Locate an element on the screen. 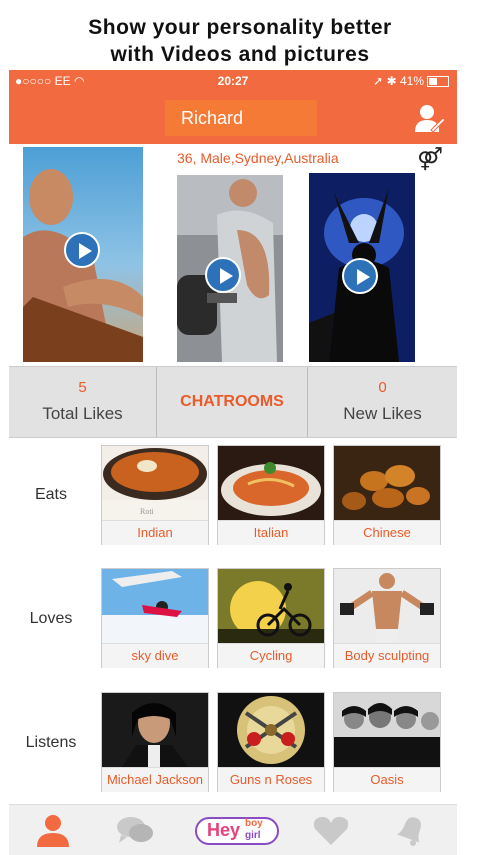 The width and height of the screenshot is (480, 855). bottom-tab-bar: Hey boy girl is located at coordinates (233, 829).